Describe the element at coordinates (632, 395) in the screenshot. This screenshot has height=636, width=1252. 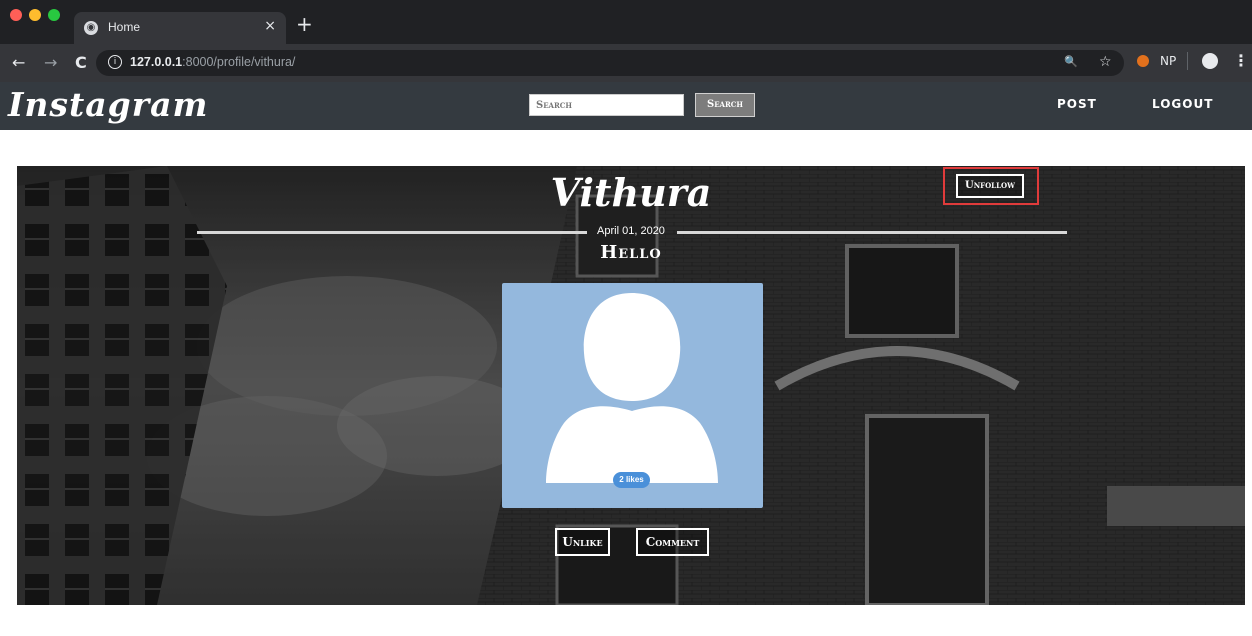
I see `post-image: 2 likes` at that location.